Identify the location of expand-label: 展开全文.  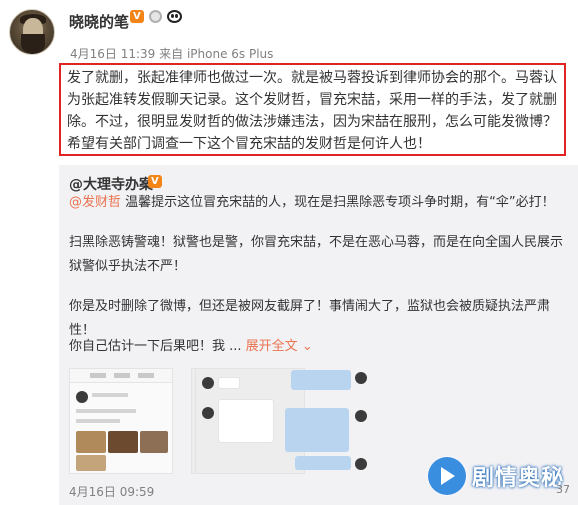
(272, 346).